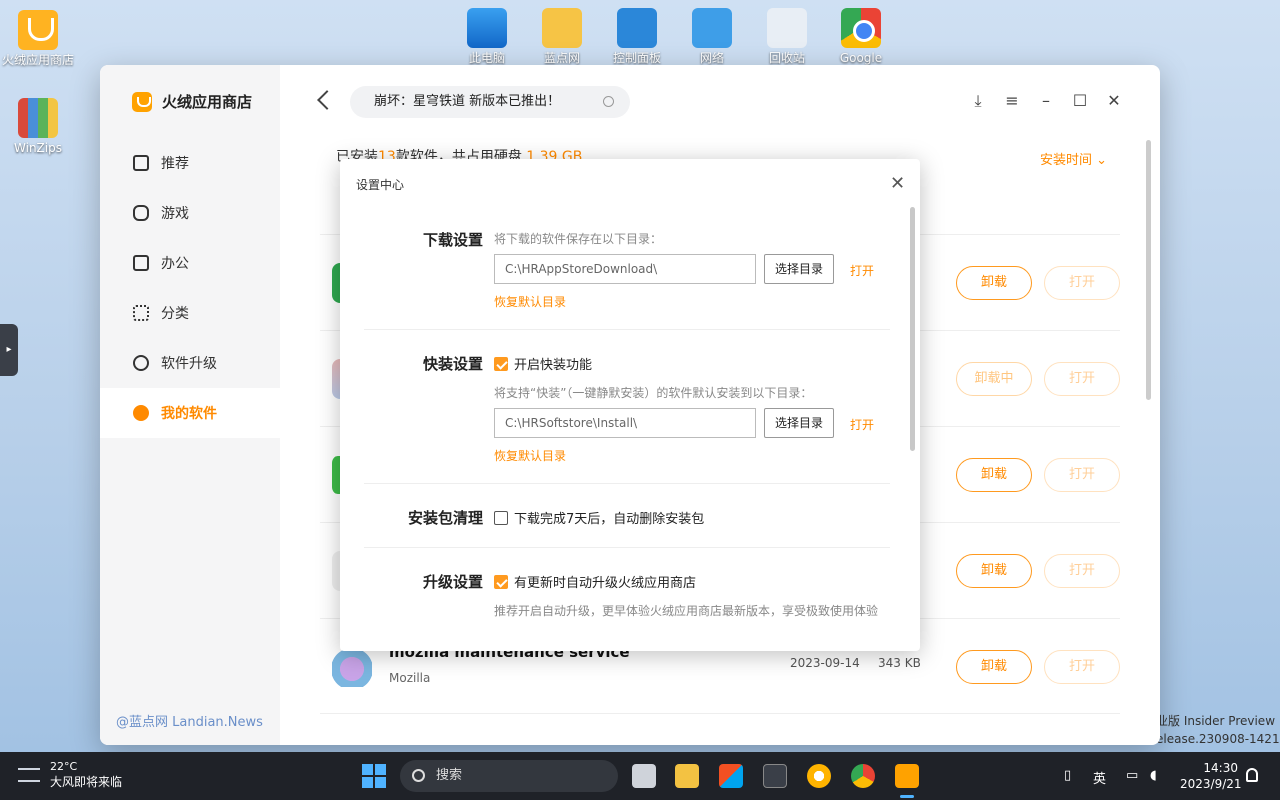 The image size is (1280, 800). I want to click on usb-icon: ▯, so click(1067, 775).